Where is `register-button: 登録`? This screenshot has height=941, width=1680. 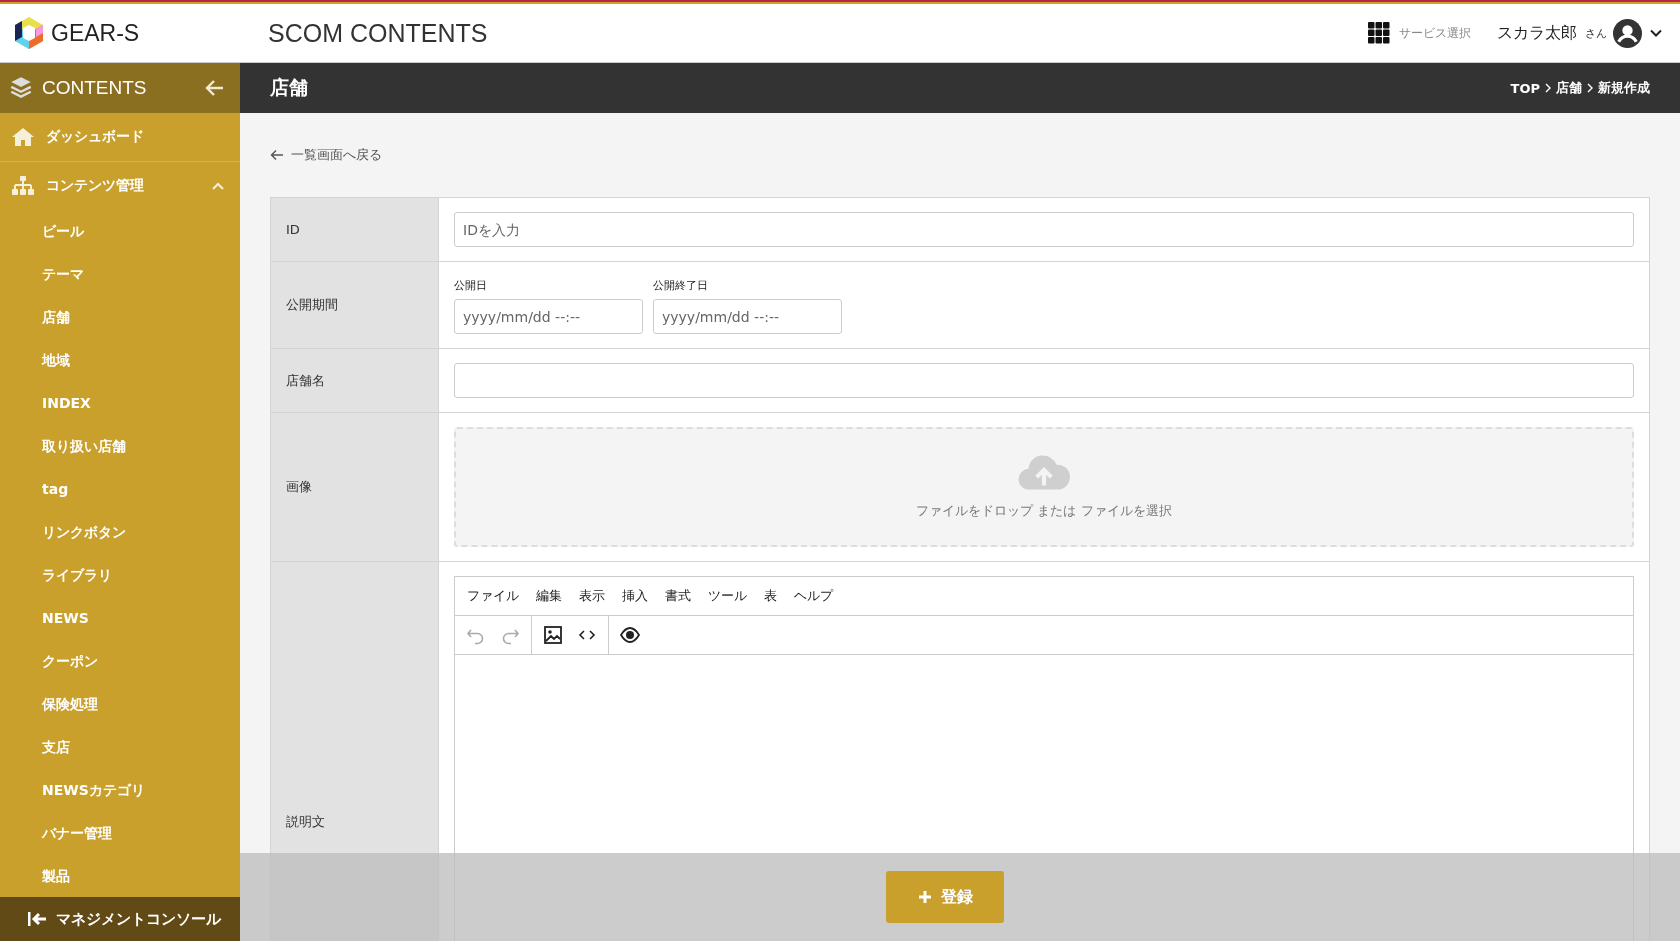
register-button: 登録 is located at coordinates (945, 897).